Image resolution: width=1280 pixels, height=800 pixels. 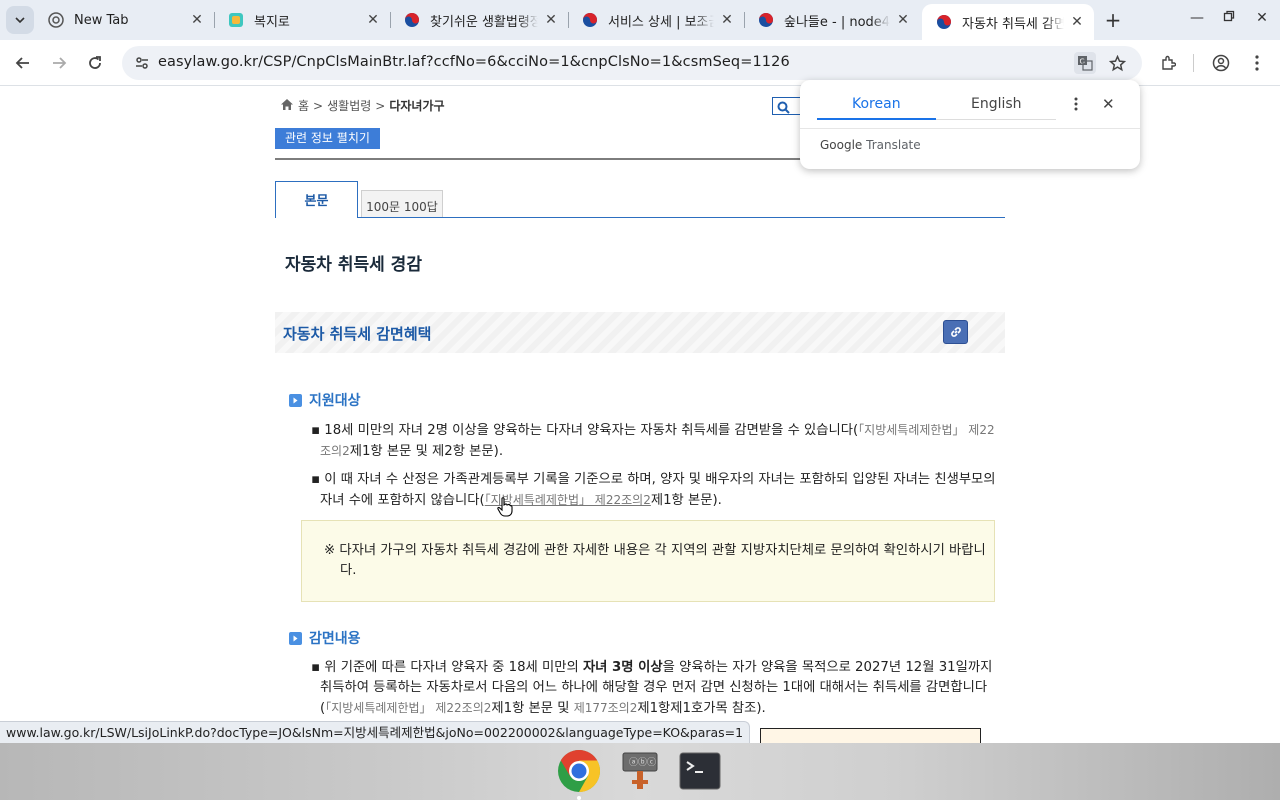 I want to click on tab-new-tab: New Tab ✕, so click(x=124, y=20).